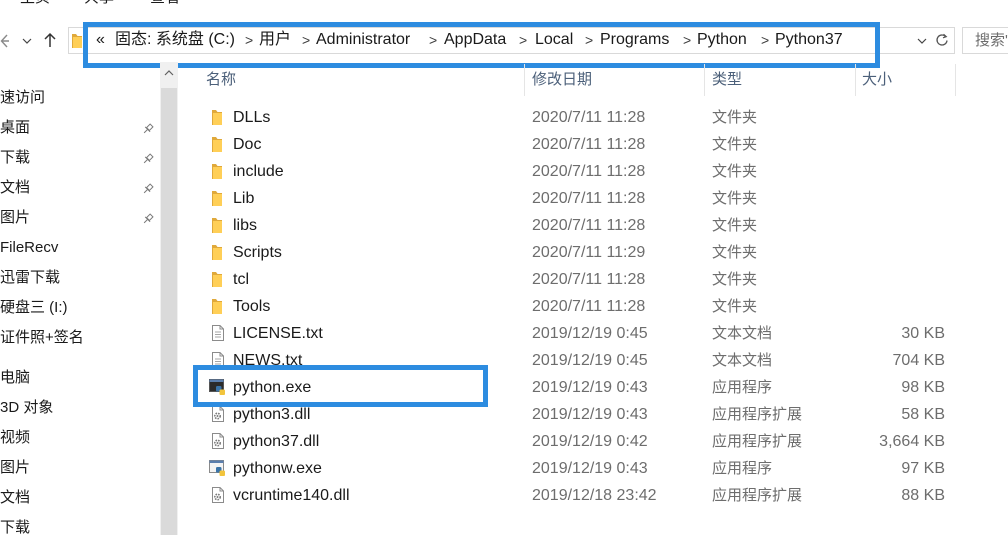  I want to click on file-name: Doc, so click(247, 144).